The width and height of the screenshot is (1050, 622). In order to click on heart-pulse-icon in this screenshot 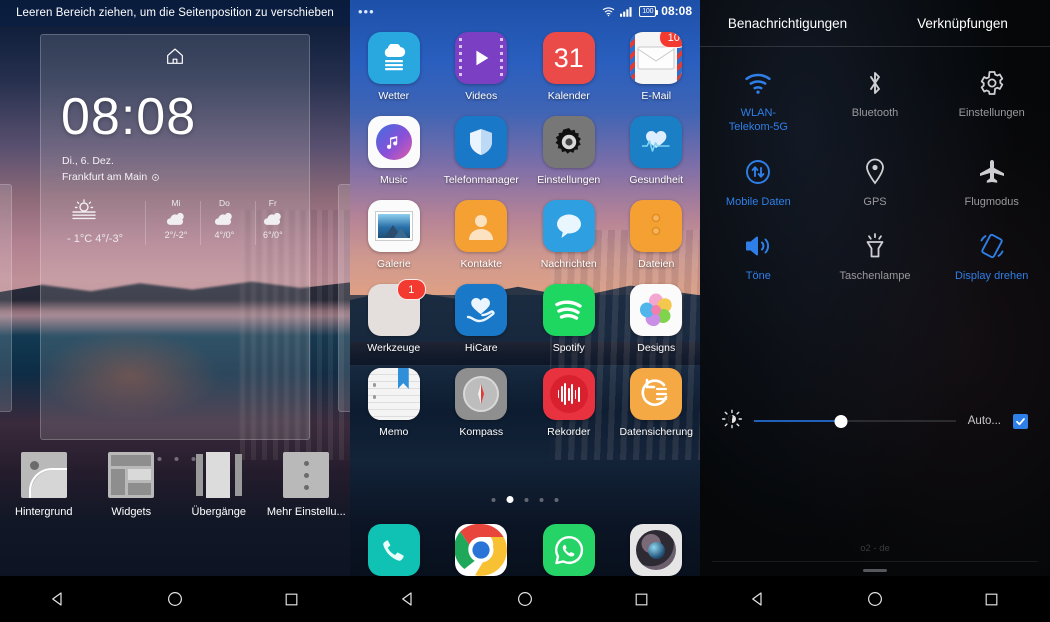, I will do `click(656, 142)`.